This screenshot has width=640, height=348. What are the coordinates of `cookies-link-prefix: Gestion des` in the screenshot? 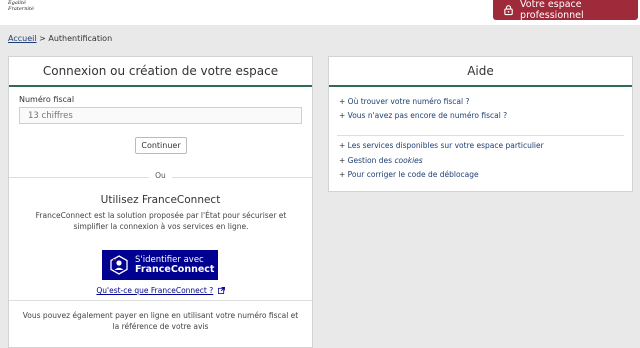 It's located at (371, 160).